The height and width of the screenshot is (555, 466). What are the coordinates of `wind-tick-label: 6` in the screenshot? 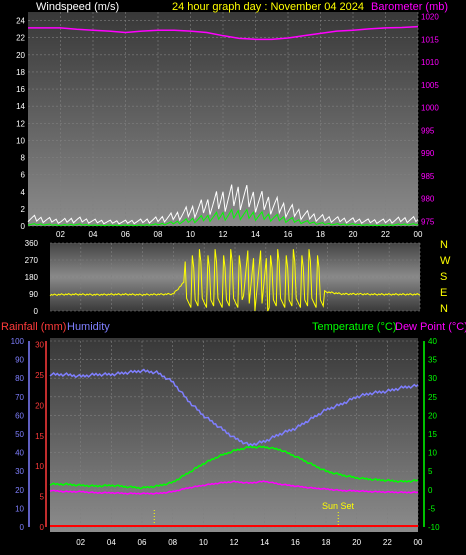 It's located at (23, 175).